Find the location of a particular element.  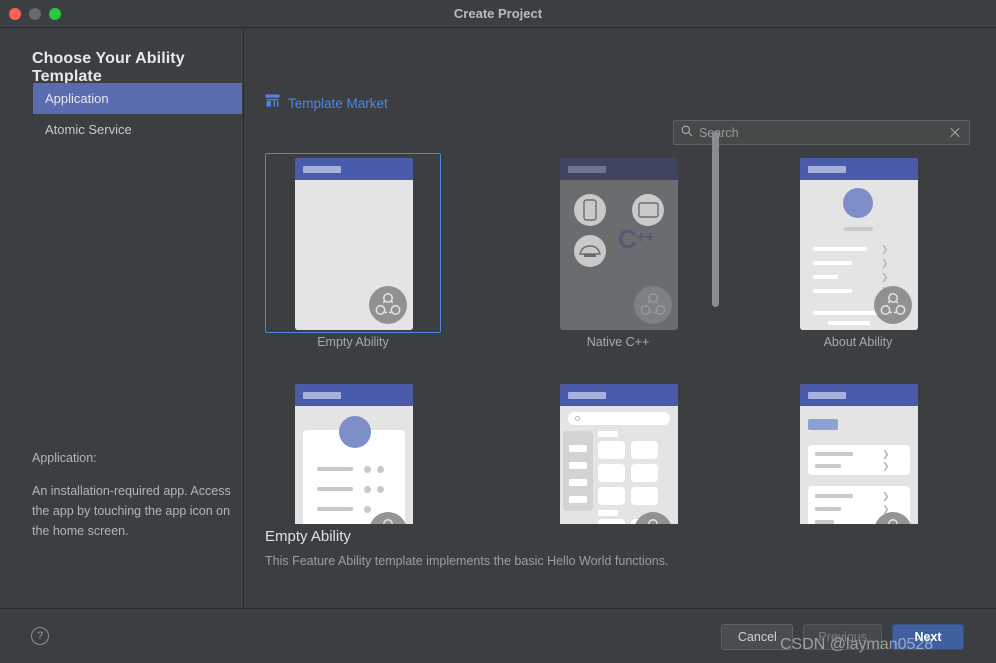

type-item-application: Application is located at coordinates (137, 98).